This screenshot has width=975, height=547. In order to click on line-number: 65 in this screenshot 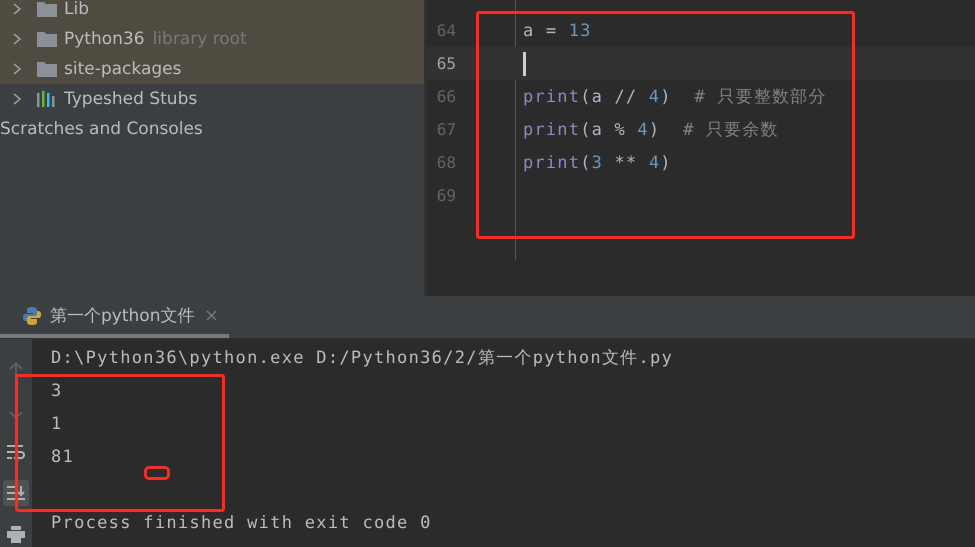, I will do `click(446, 63)`.